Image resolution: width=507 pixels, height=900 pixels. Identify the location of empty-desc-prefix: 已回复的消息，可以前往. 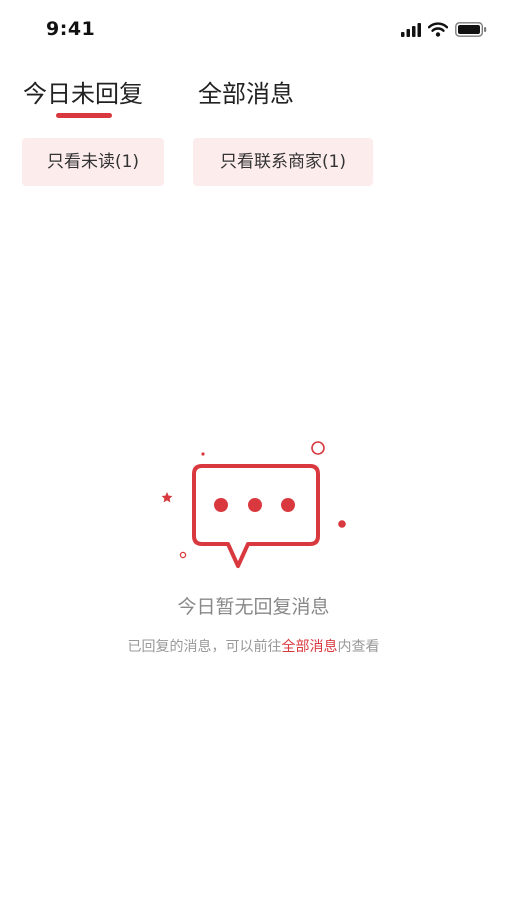
(204, 647).